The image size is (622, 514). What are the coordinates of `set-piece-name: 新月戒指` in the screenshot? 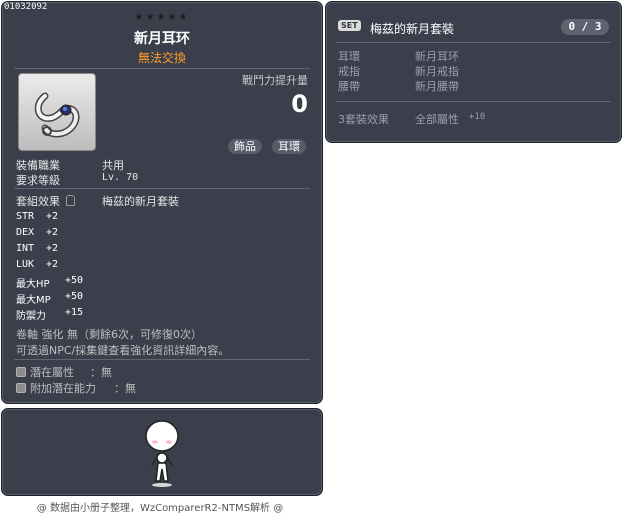 It's located at (437, 71).